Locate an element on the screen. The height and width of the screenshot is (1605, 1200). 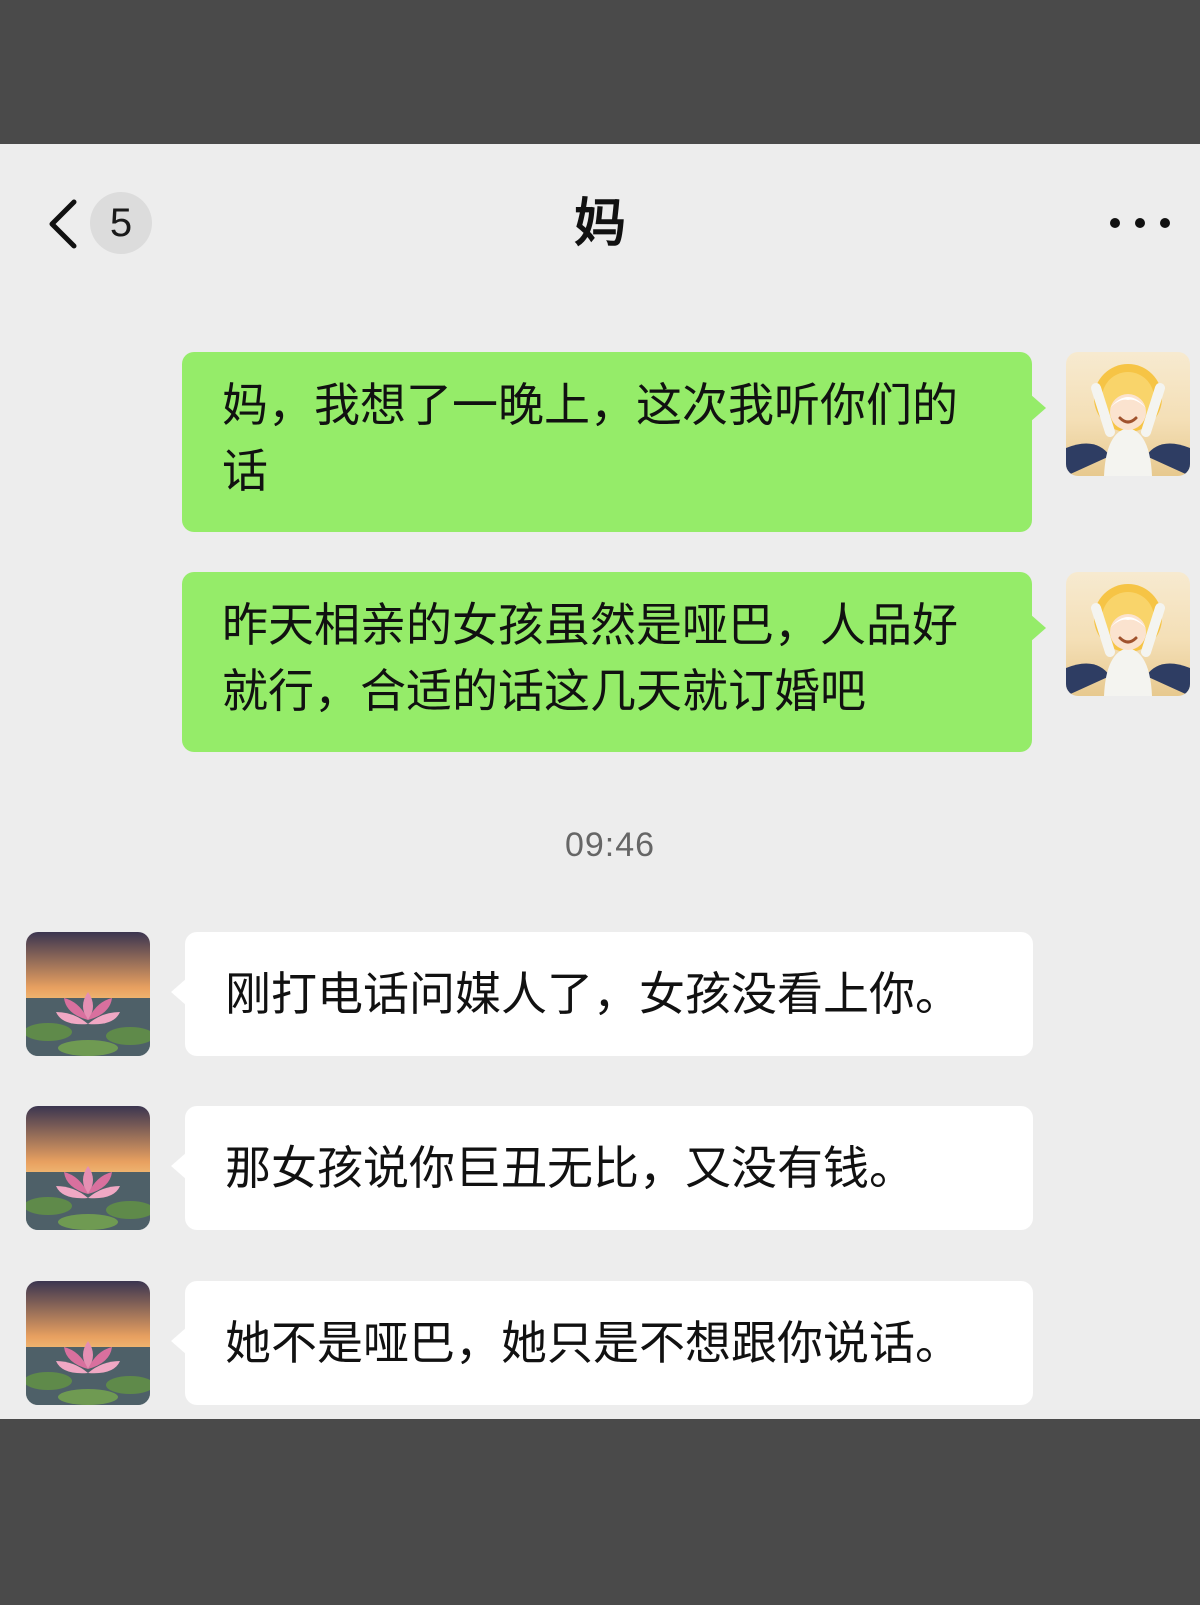
message-text: 昨天相亲的女孩虽然是哑巴，人品好就行，合适的话这几天就订婚吧 is located at coordinates (590, 658).